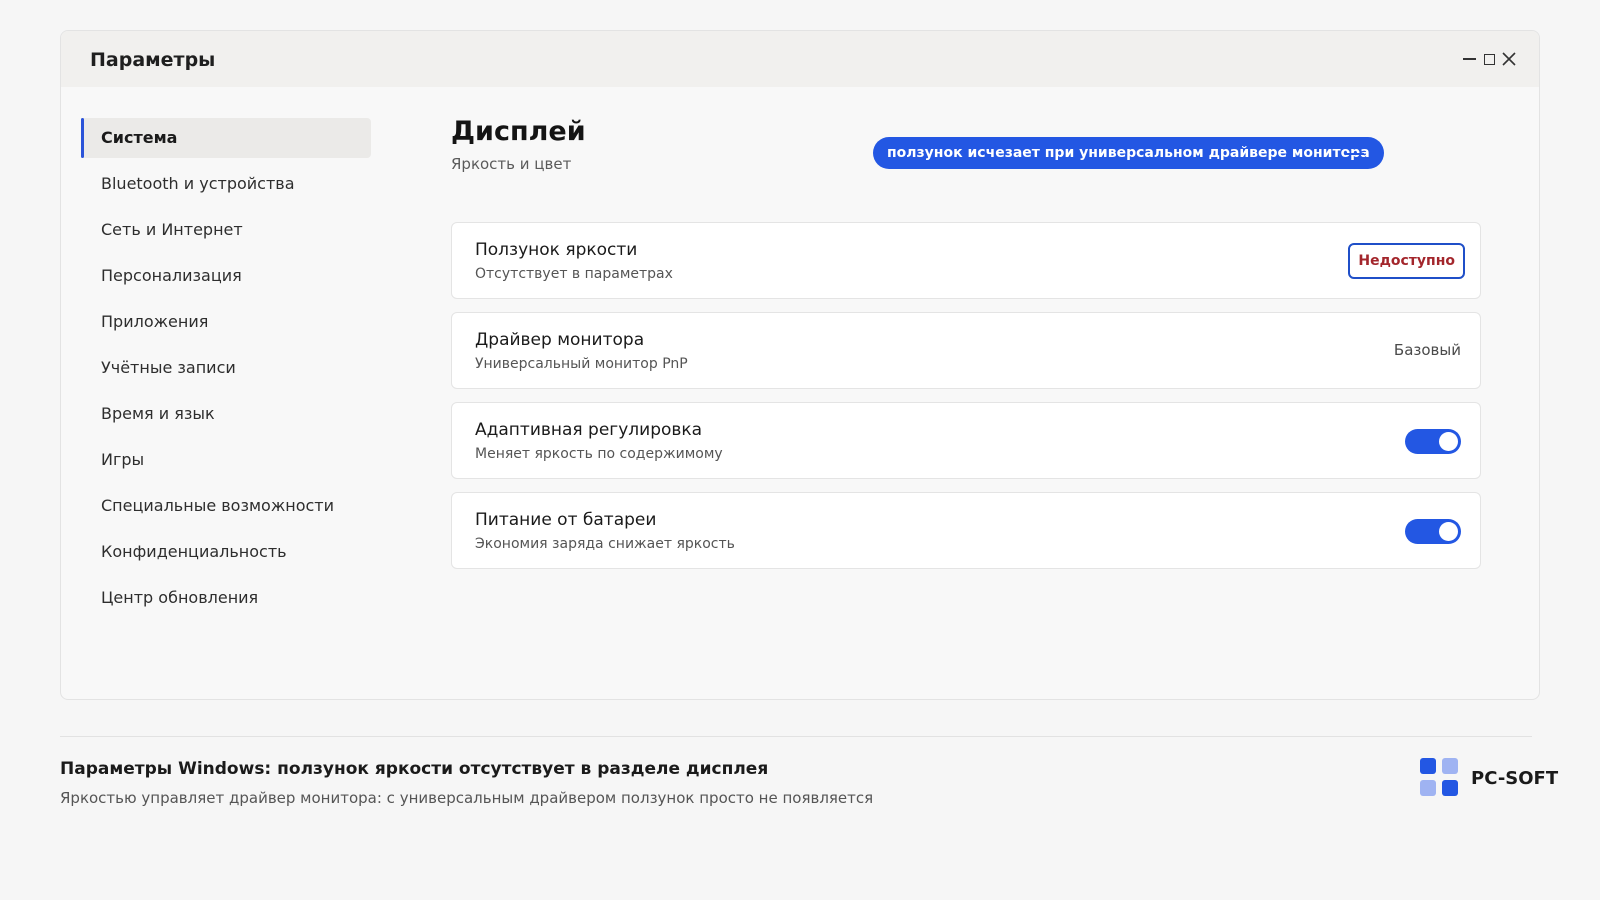 This screenshot has width=1600, height=900. What do you see at coordinates (226, 138) in the screenshot?
I see `sidebar-item-system: Система` at bounding box center [226, 138].